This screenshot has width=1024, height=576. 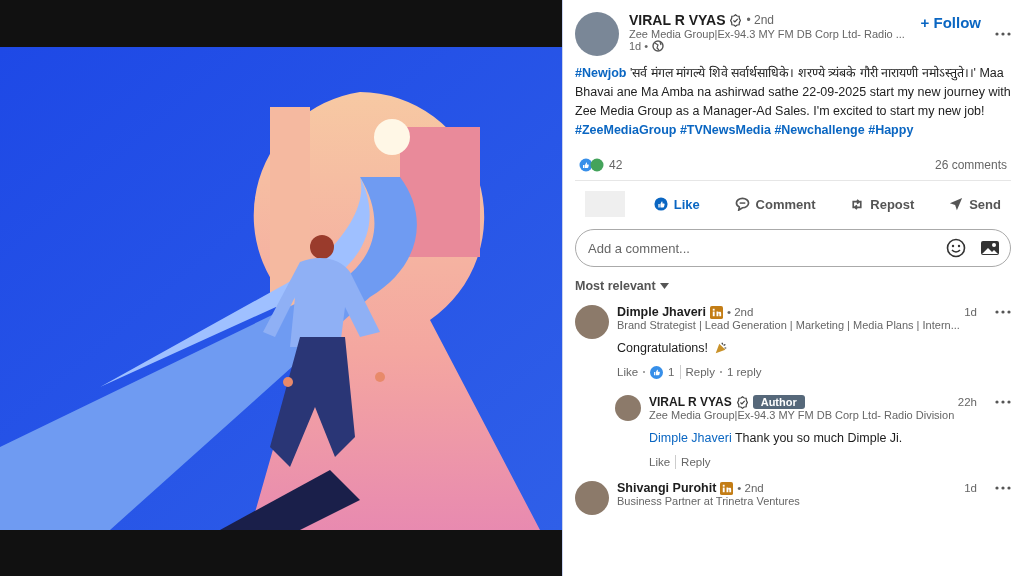 I want to click on mention-link: Dimple Jhaveri, so click(x=690, y=438).